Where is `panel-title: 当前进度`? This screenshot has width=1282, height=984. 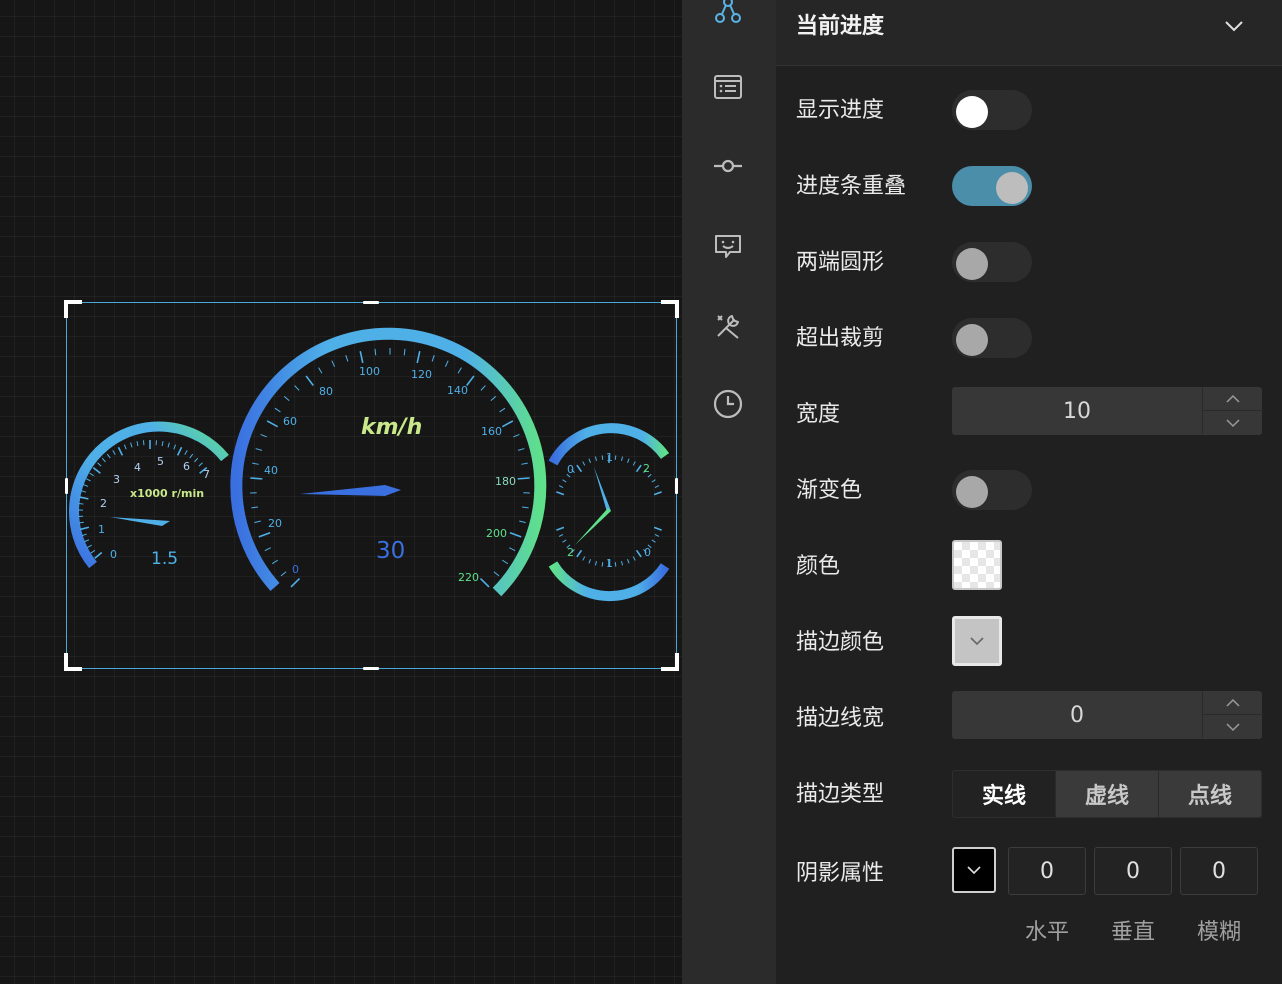
panel-title: 当前进度 is located at coordinates (840, 26).